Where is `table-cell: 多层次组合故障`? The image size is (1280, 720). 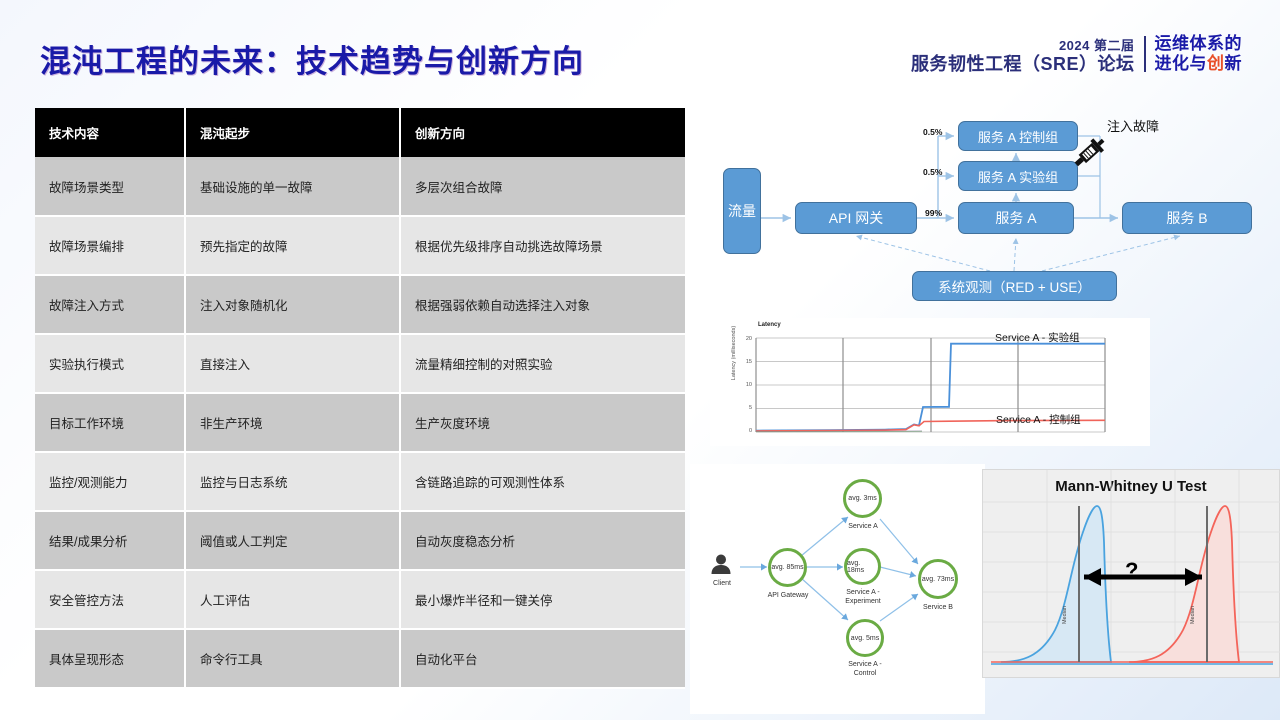 table-cell: 多层次组合故障 is located at coordinates (542, 187).